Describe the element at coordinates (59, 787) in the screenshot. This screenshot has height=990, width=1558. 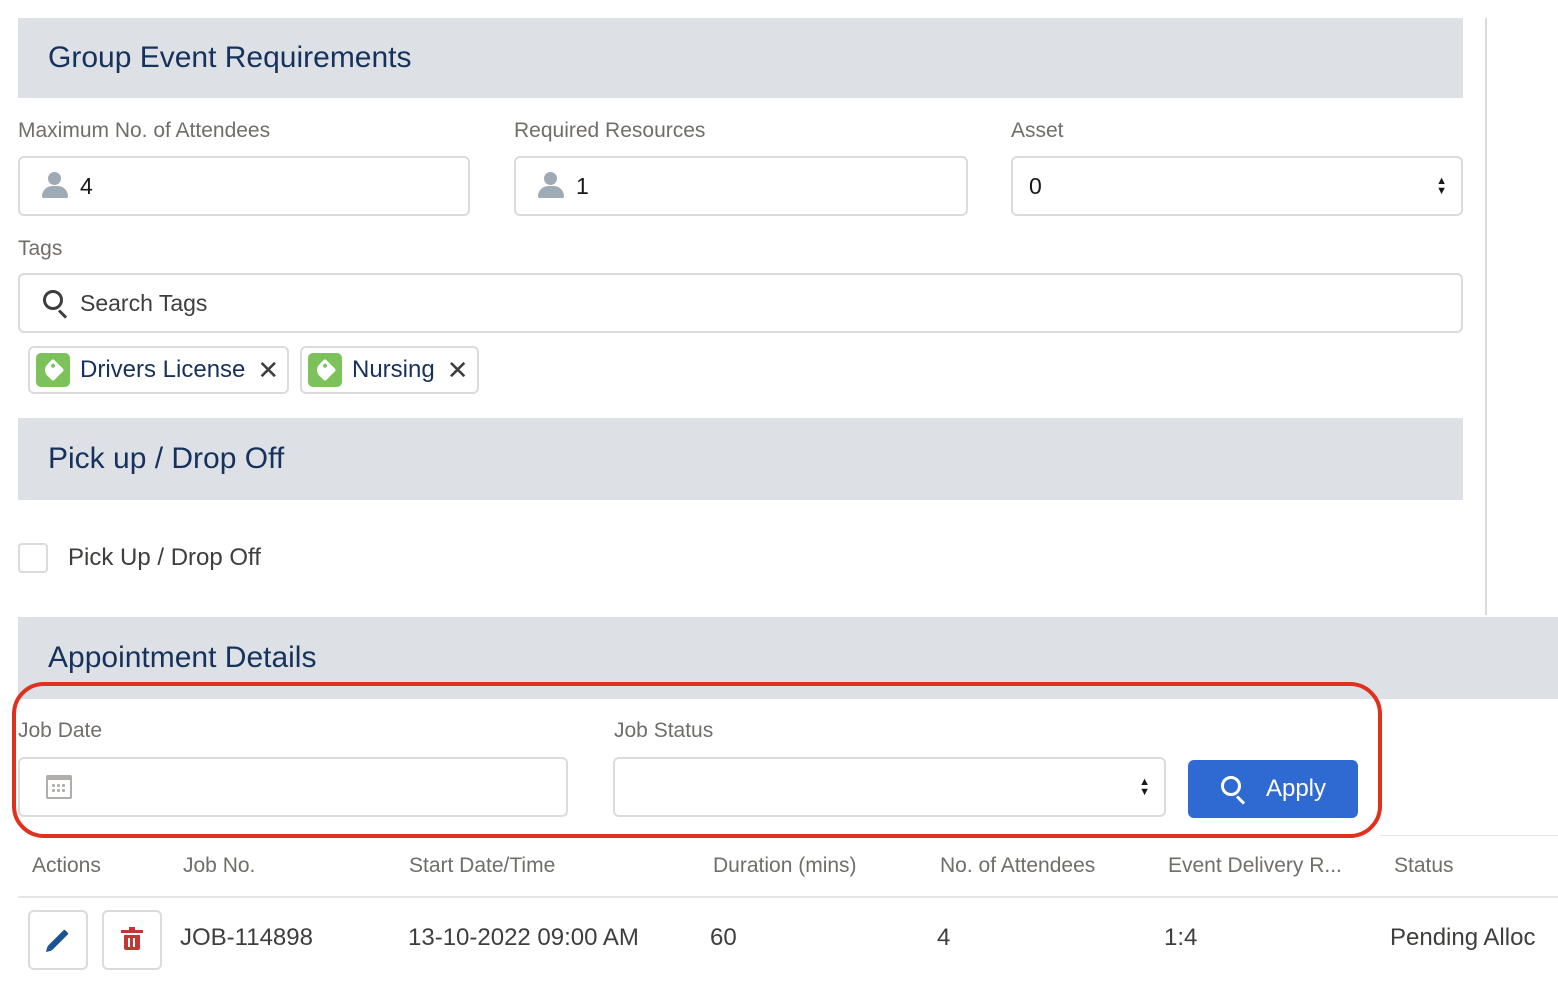
I see `calendar-icon` at that location.